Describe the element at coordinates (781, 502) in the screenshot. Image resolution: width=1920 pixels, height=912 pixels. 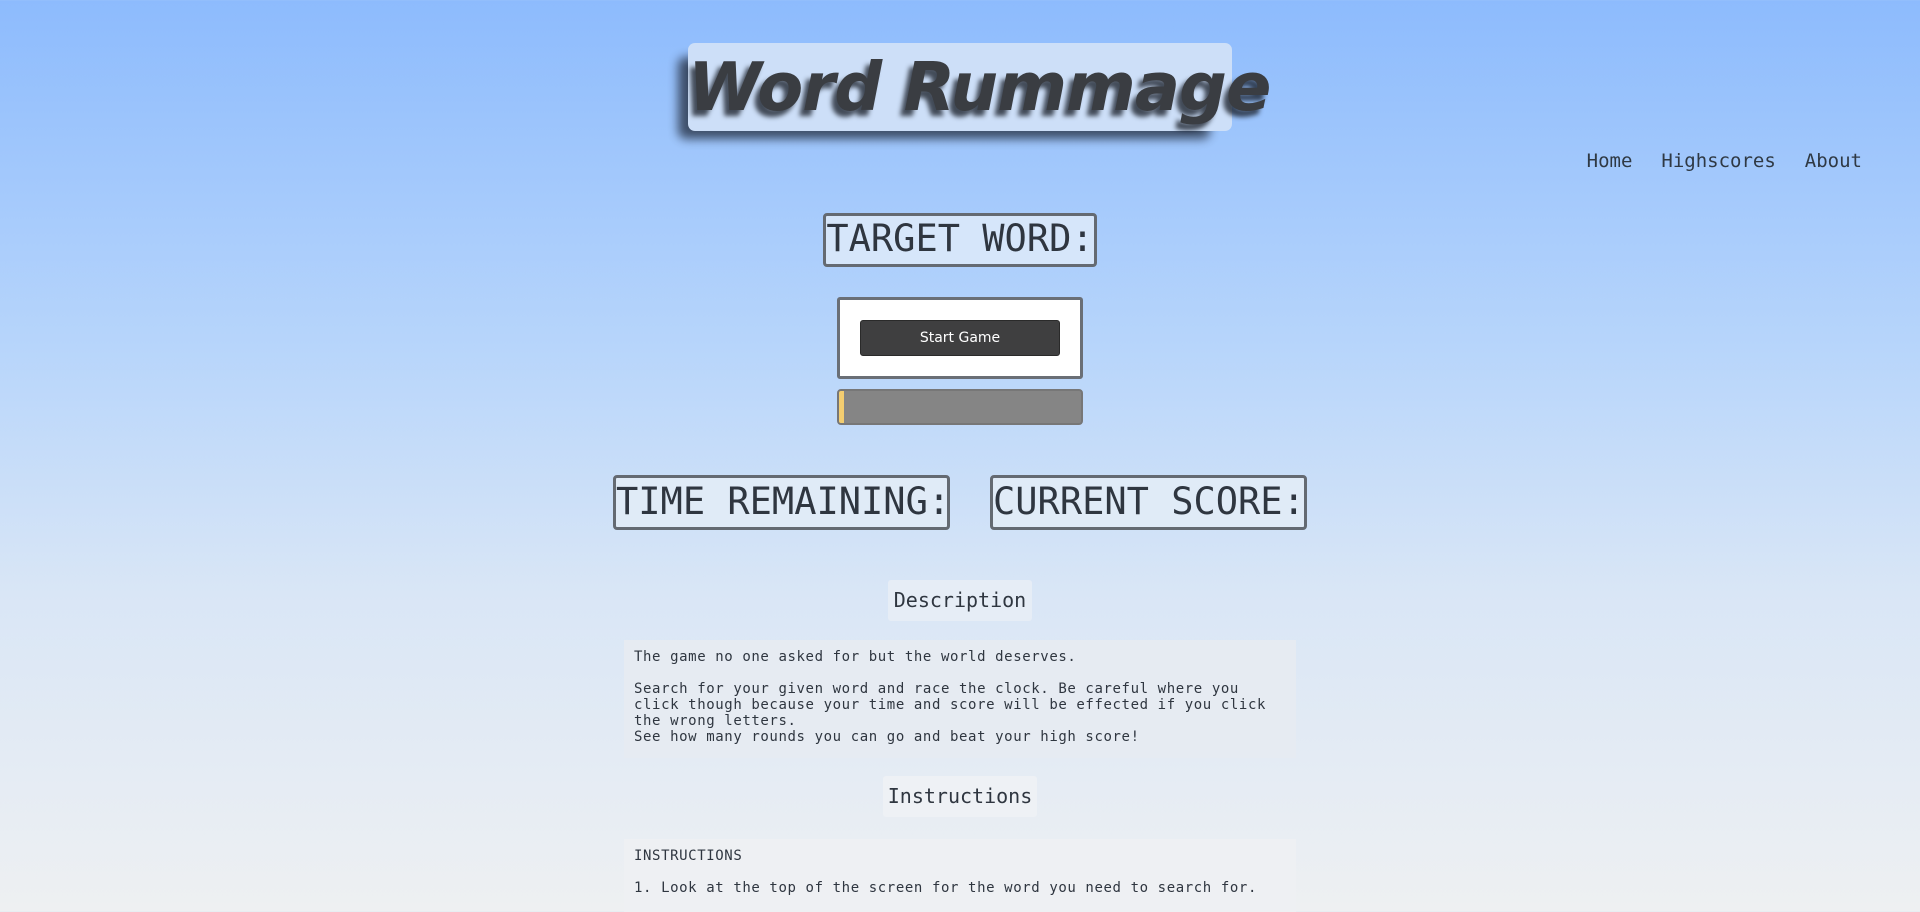
I see `time-remaining-display: TIME REMAINING:` at that location.